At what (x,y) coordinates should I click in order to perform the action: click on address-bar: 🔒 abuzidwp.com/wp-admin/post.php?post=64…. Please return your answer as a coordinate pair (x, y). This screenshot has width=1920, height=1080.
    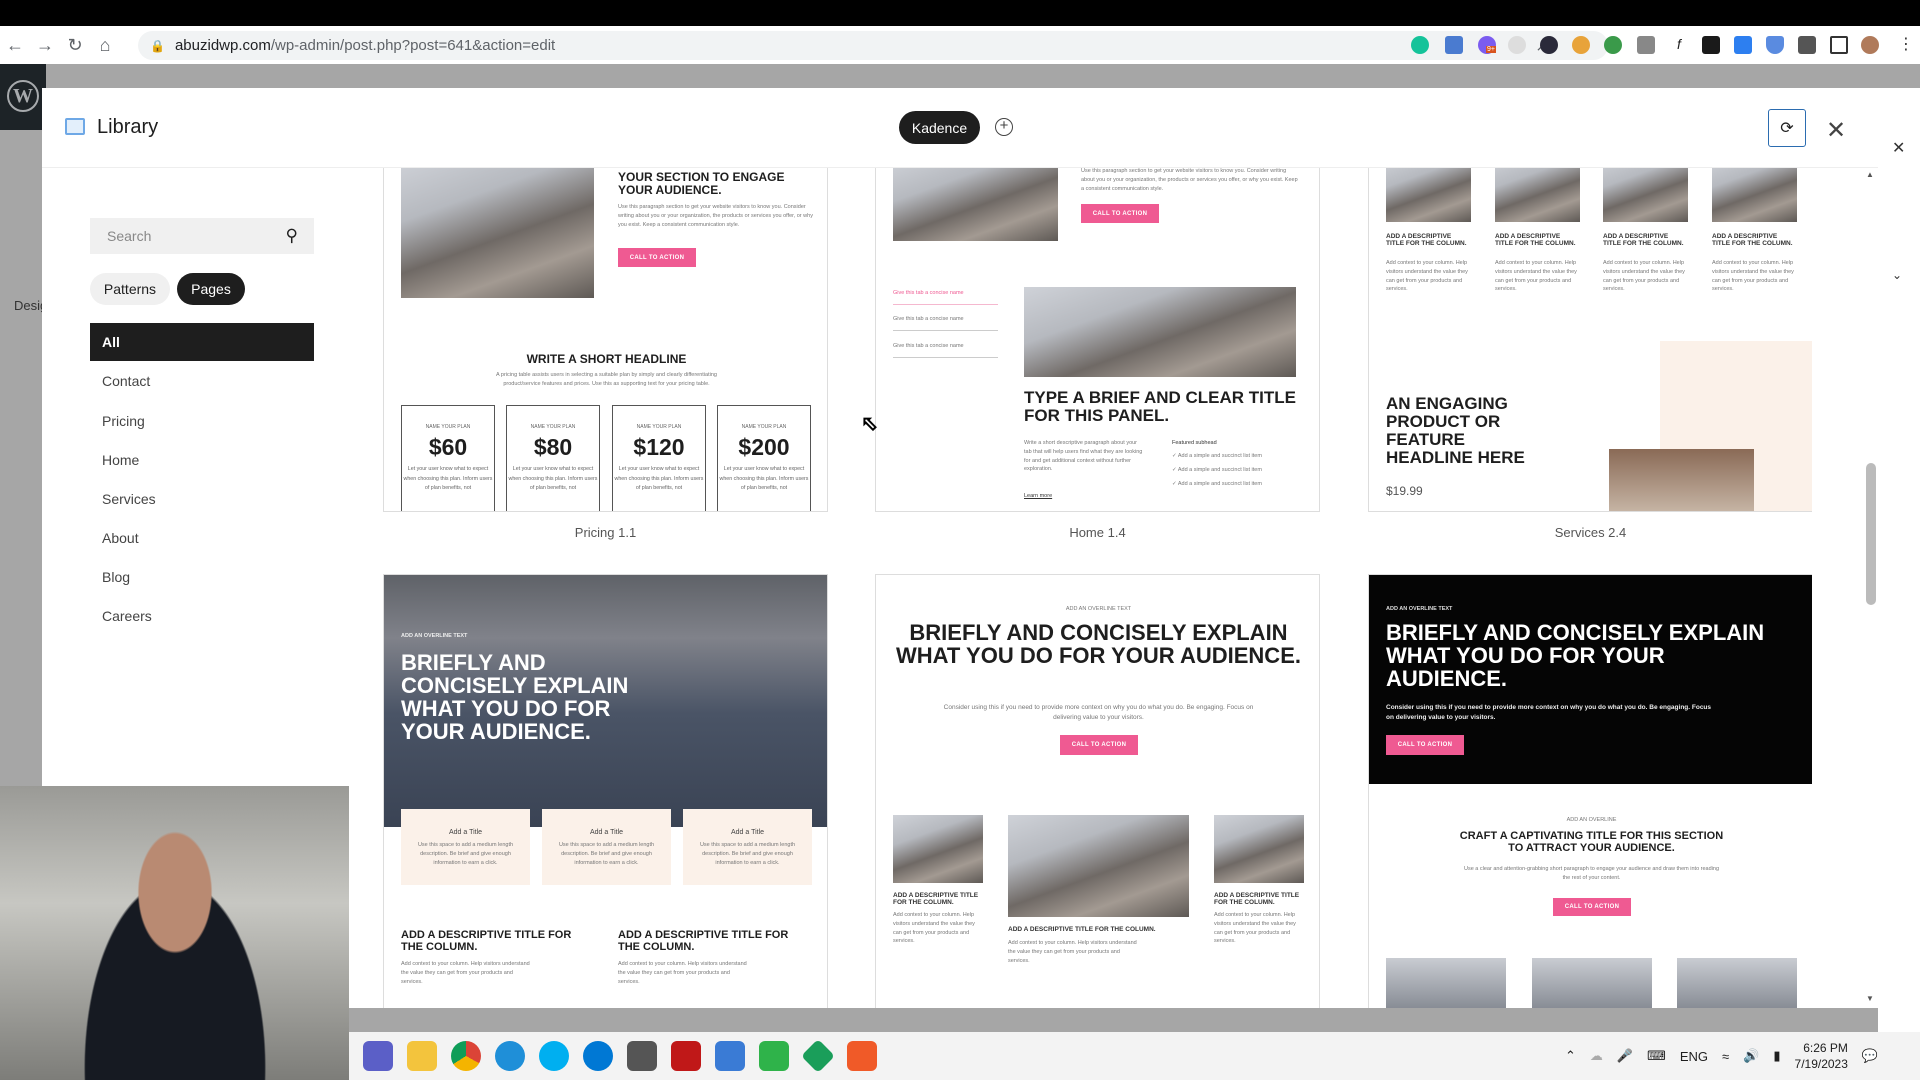
    Looking at the image, I should click on (873, 45).